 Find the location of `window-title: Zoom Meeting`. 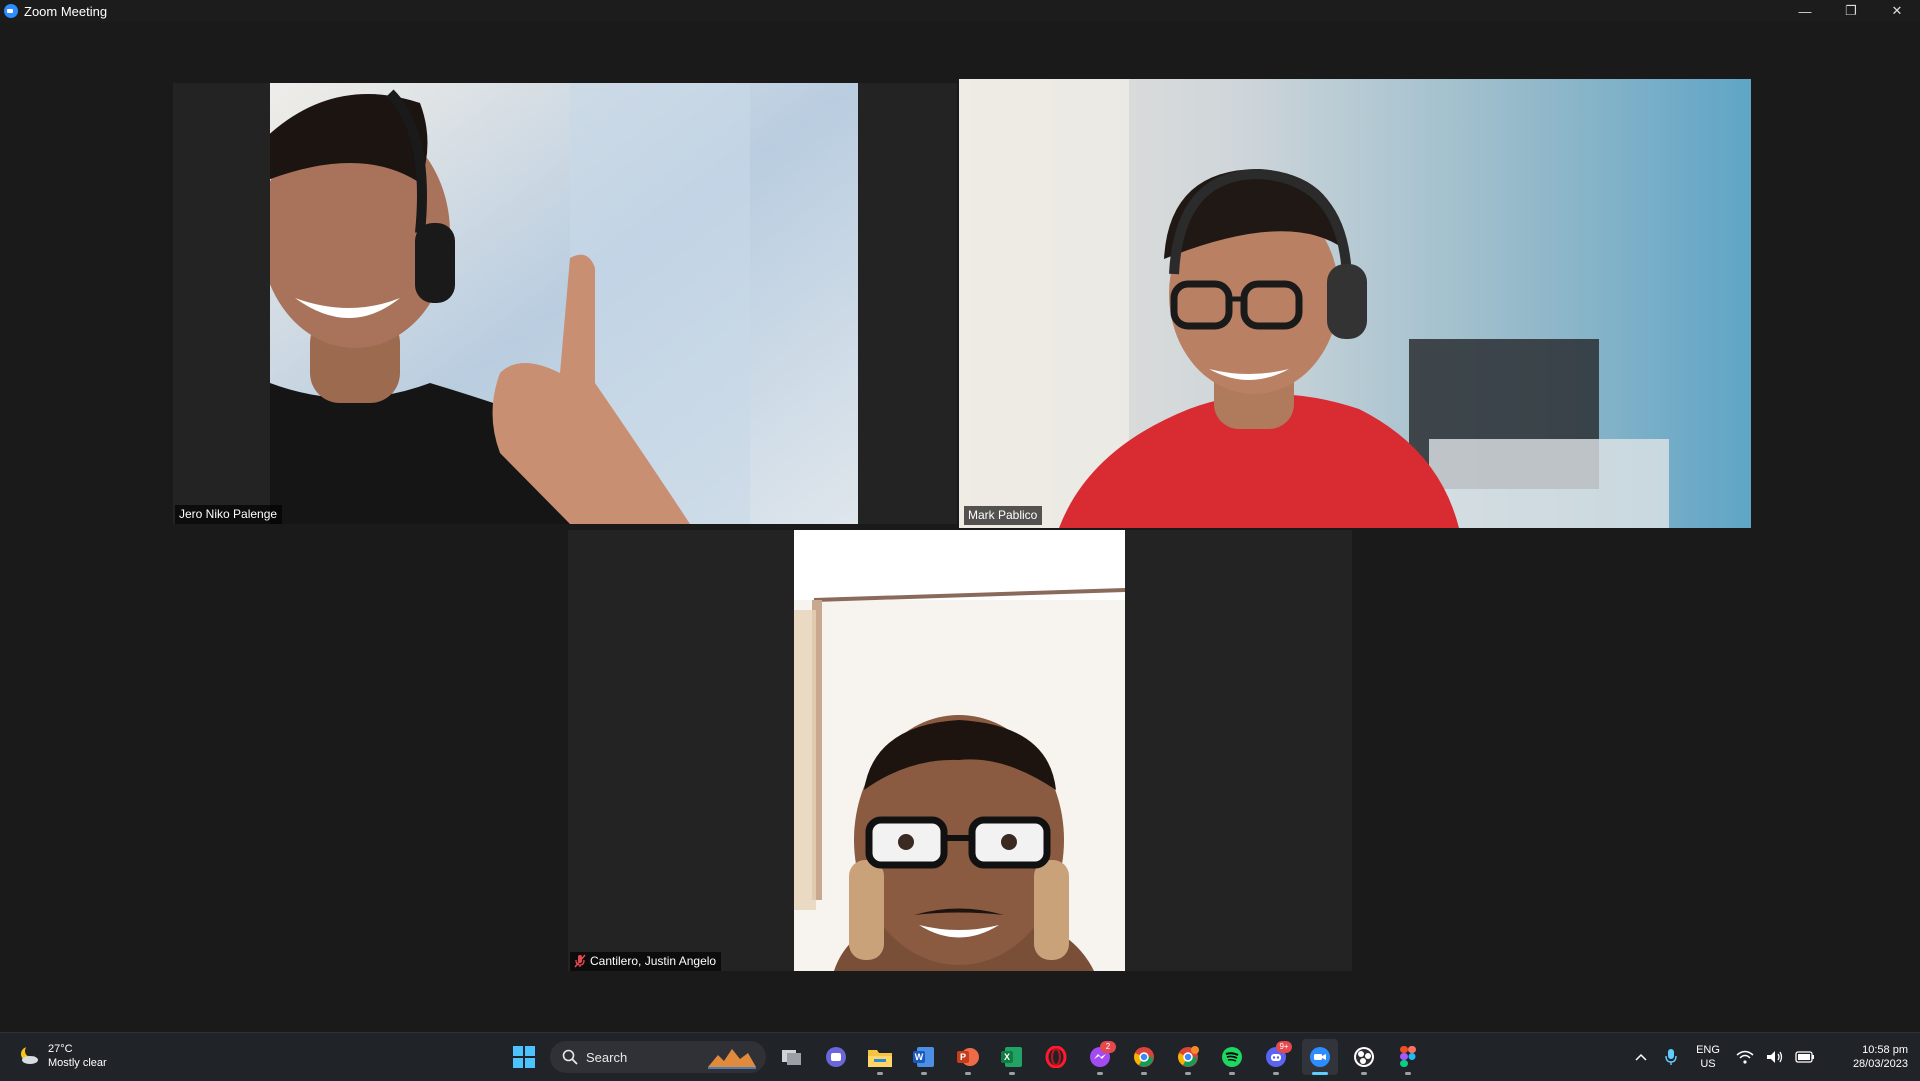

window-title: Zoom Meeting is located at coordinates (66, 11).